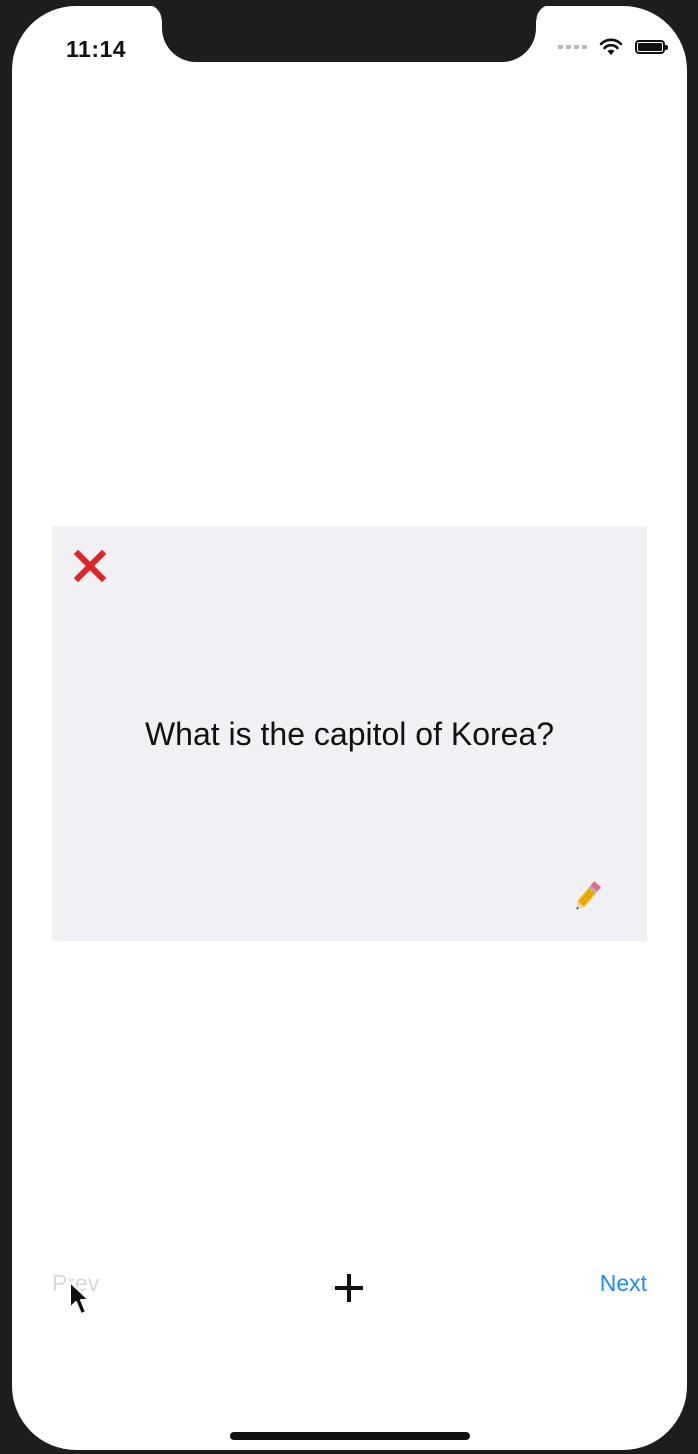  What do you see at coordinates (96, 49) in the screenshot?
I see `status-time: 11:14` at bounding box center [96, 49].